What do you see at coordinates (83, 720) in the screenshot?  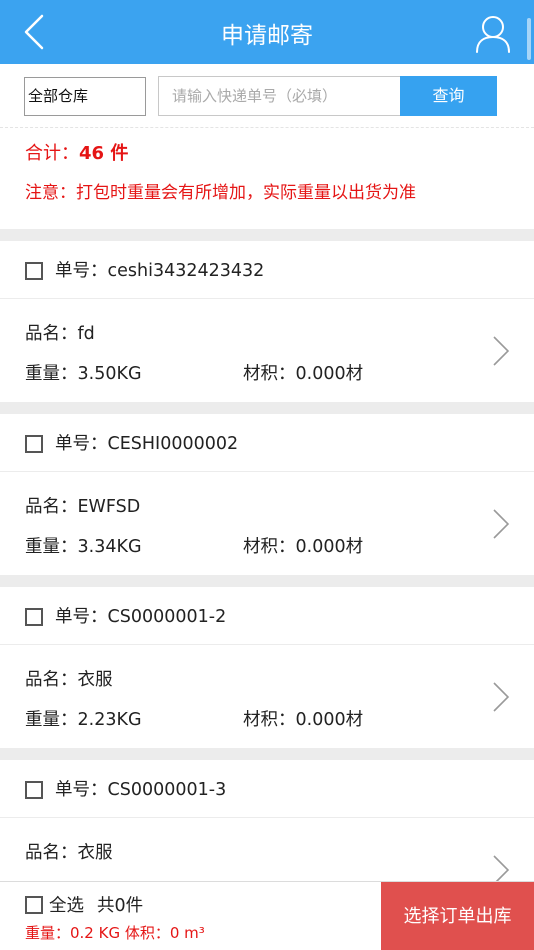 I see `item-weight: 重量：2.23KG` at bounding box center [83, 720].